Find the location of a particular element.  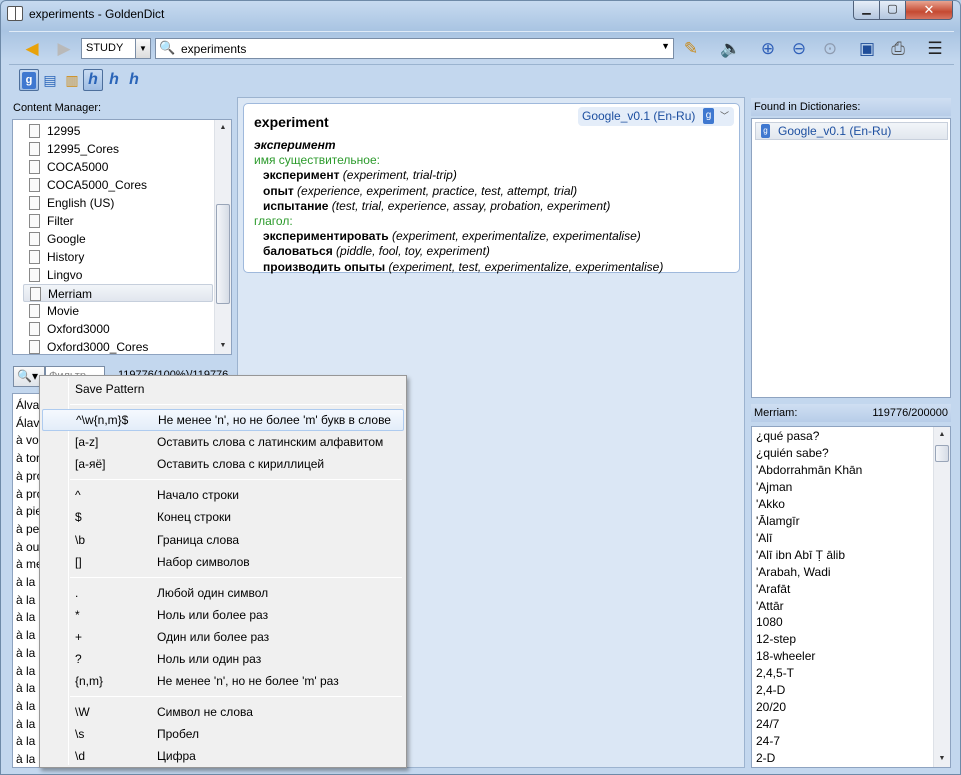

list-item: 12995_Cores is located at coordinates (118, 149).